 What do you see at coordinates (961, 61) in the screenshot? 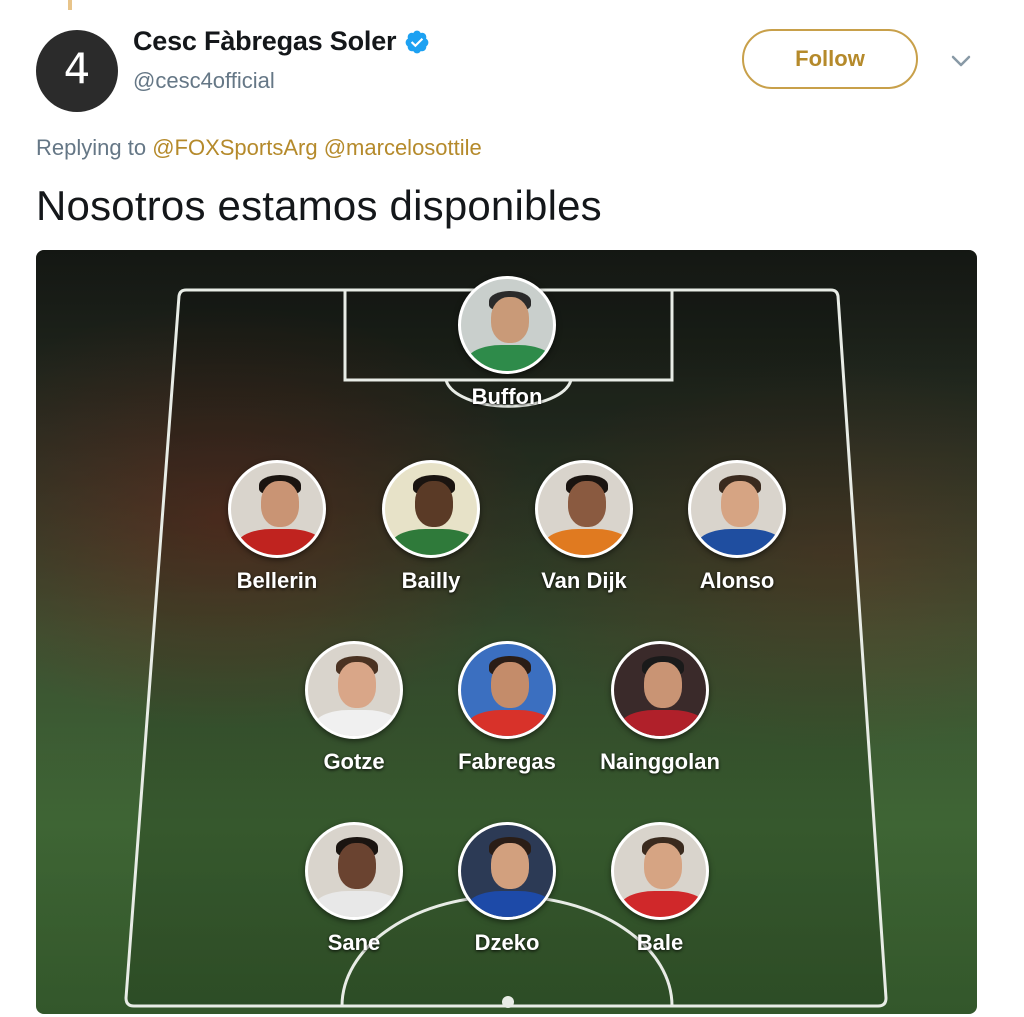
I see `chevron-down-icon` at bounding box center [961, 61].